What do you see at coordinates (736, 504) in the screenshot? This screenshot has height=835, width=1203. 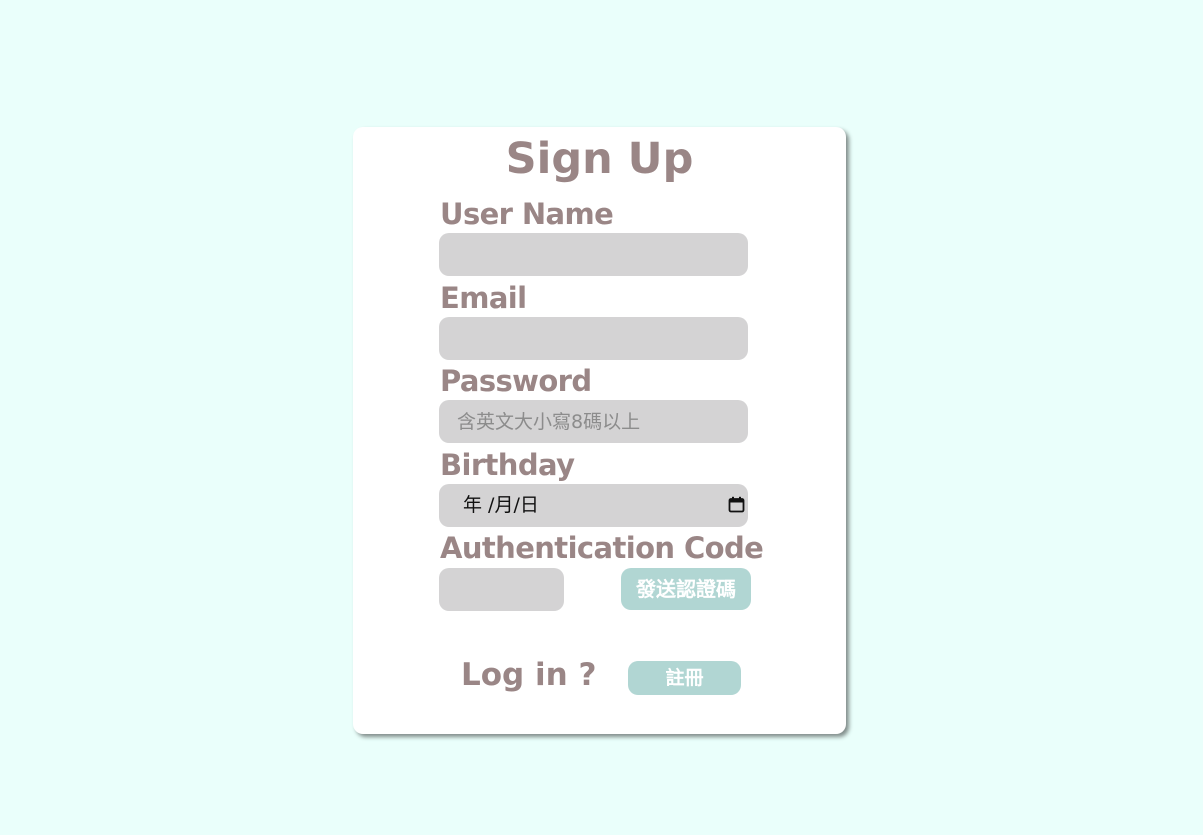 I see `calendar-icon` at bounding box center [736, 504].